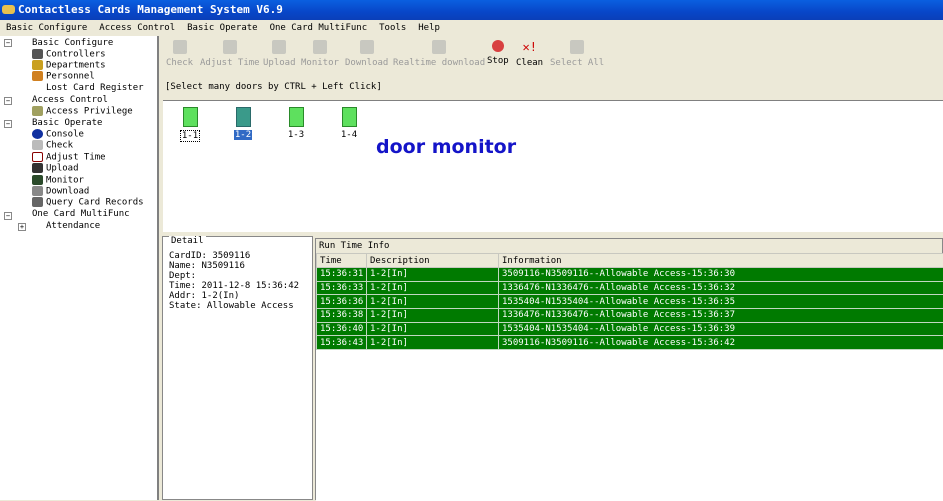 The height and width of the screenshot is (501, 943). What do you see at coordinates (37, 168) in the screenshot?
I see `upload-icon` at bounding box center [37, 168].